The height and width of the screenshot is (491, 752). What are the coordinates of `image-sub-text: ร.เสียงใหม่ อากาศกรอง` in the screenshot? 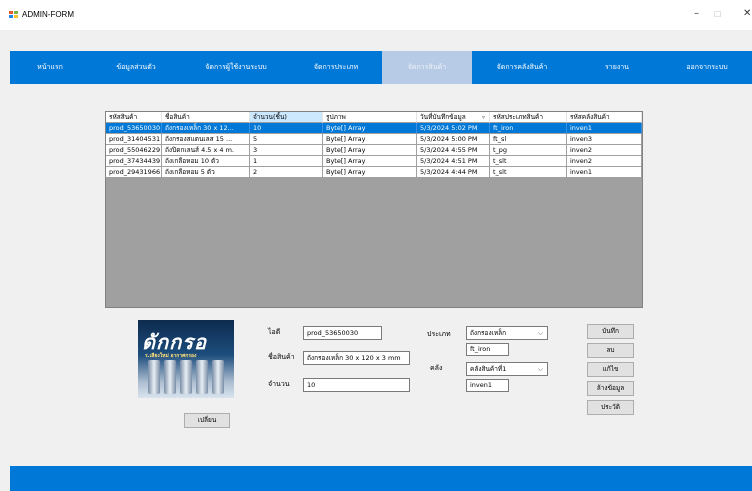 It's located at (171, 356).